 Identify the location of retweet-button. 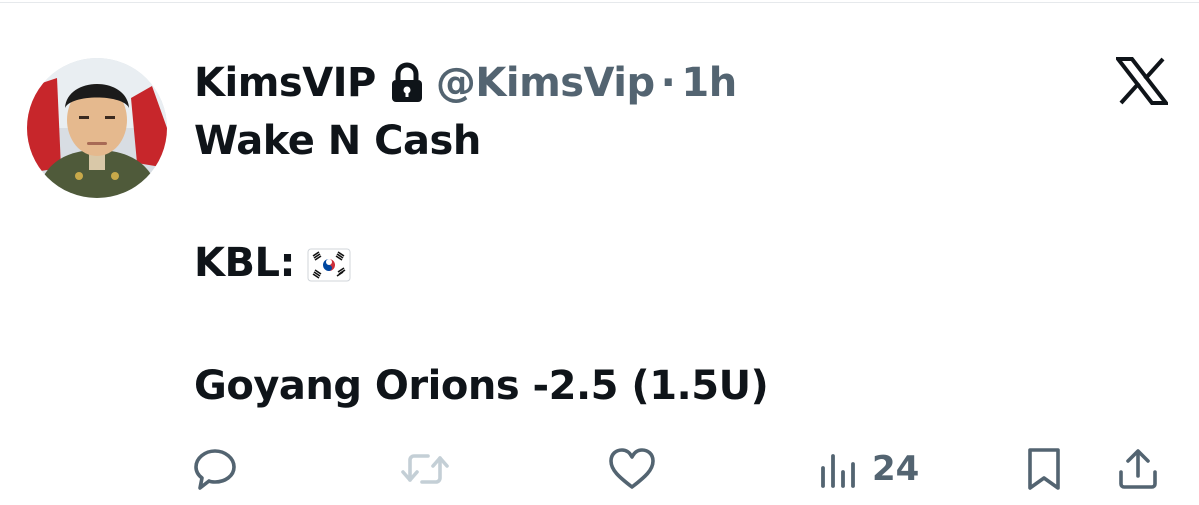
(425, 469).